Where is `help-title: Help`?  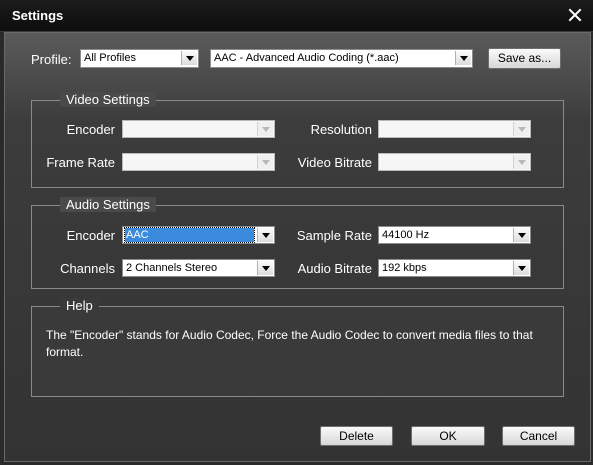
help-title: Help is located at coordinates (79, 305).